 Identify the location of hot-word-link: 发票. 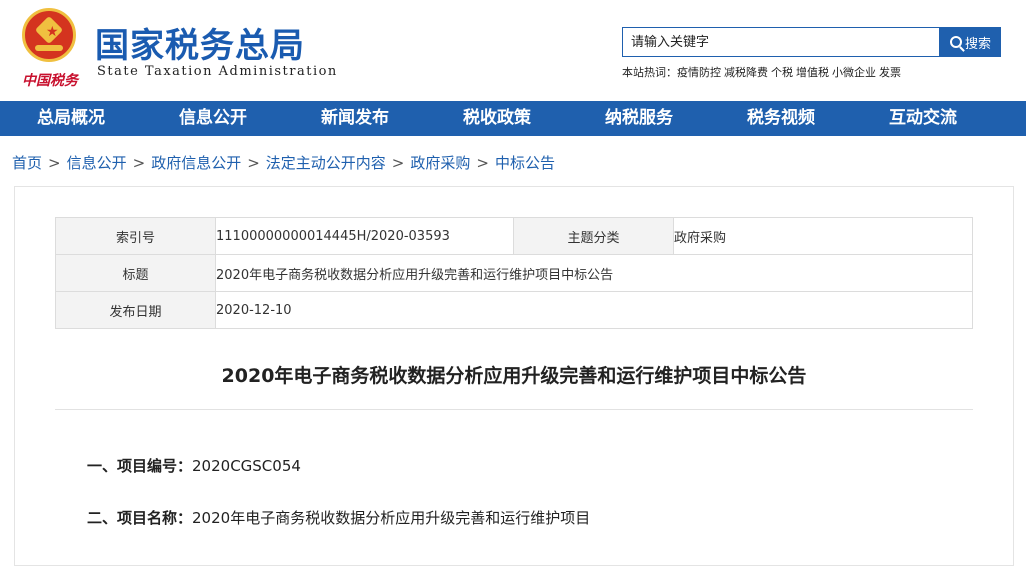
(890, 72).